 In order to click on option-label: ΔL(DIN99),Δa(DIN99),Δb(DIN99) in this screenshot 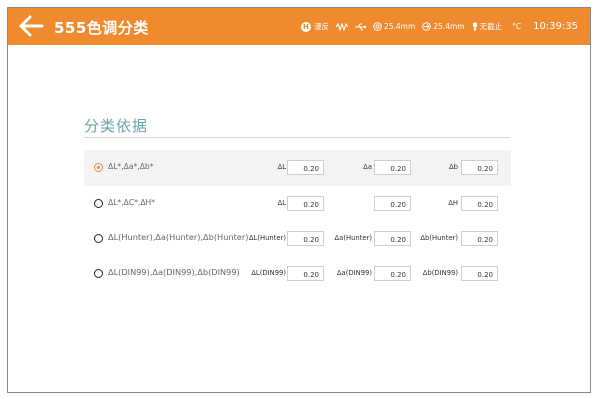, I will do `click(174, 272)`.